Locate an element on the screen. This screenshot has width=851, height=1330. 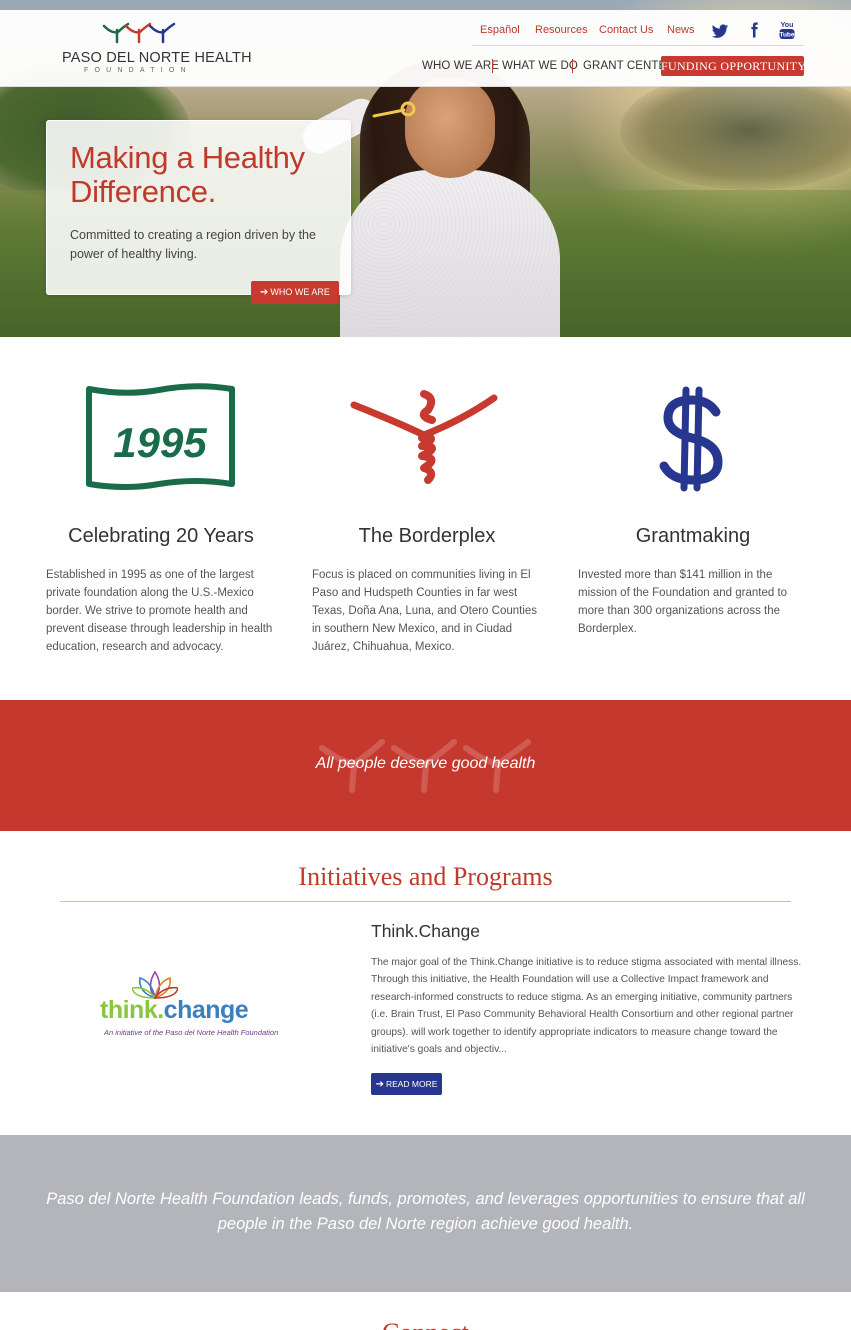
top-link-espanol: Español is located at coordinates (500, 30).